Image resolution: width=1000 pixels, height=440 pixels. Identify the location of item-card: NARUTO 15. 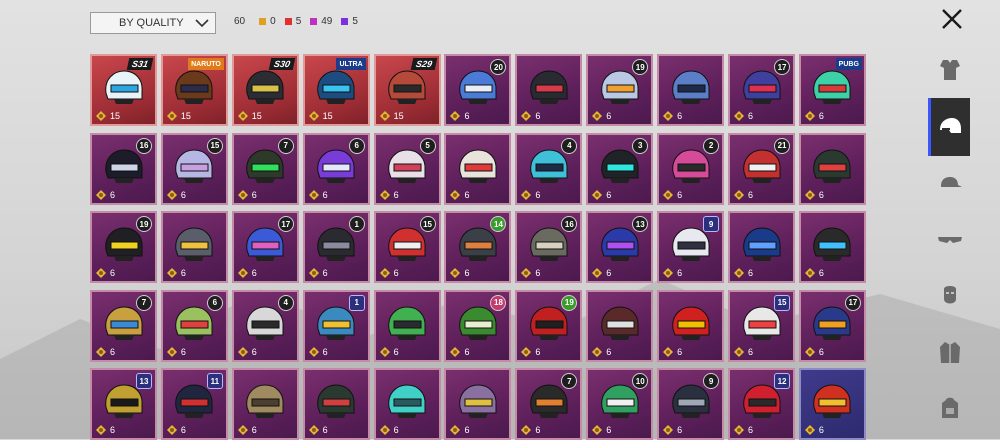
(194, 90).